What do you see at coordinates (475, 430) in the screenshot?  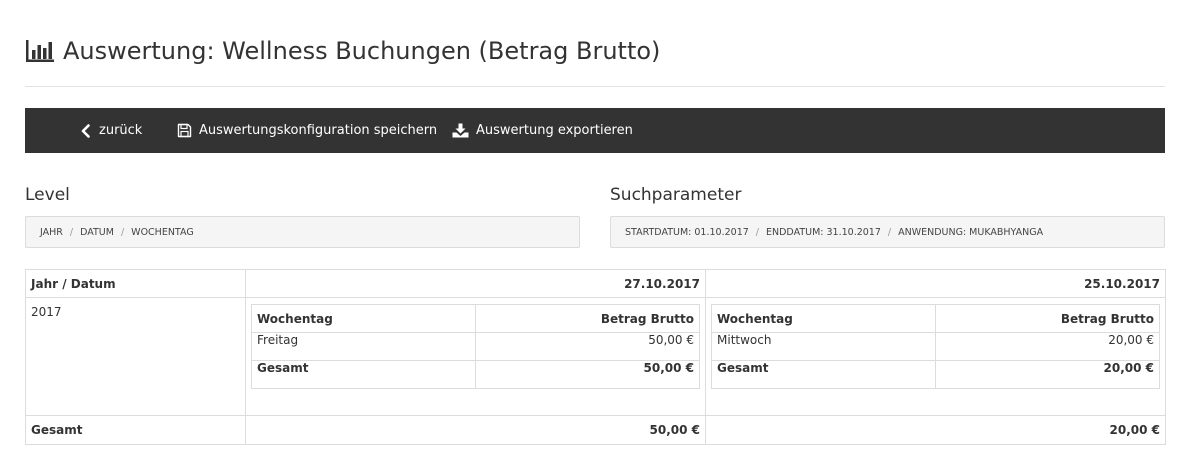 I see `footer-total-date-1: 50,00 €` at bounding box center [475, 430].